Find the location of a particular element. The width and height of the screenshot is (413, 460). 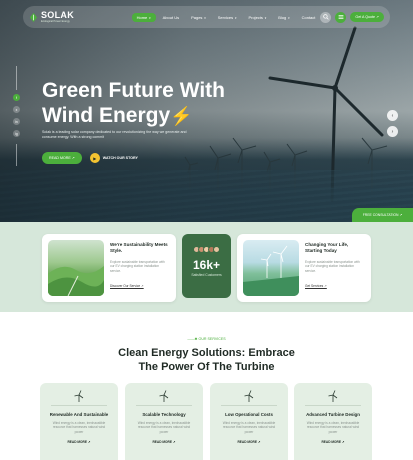

nav-item-label: Services is located at coordinates (225, 17).